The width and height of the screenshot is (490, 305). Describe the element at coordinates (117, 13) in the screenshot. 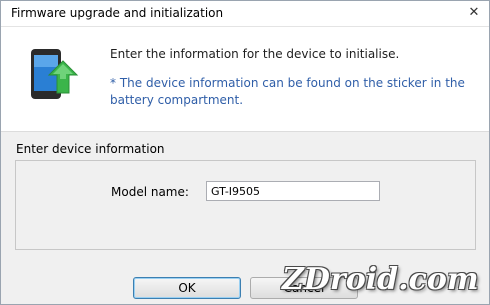

I see `window-title: Firmware upgrade and initialization` at that location.